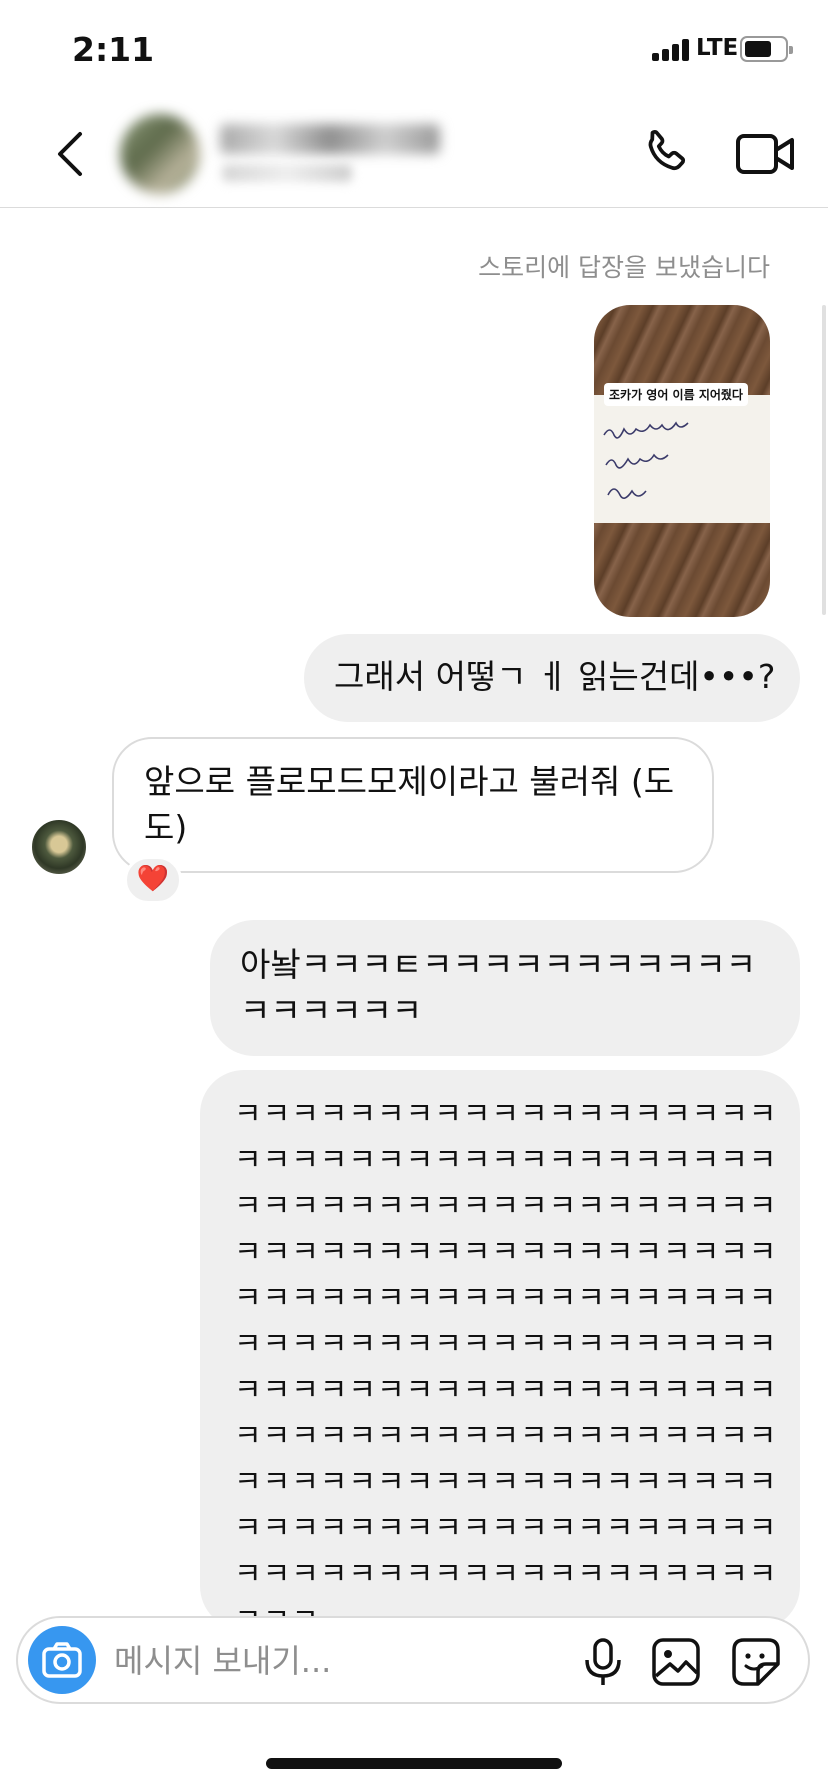 Image resolution: width=828 pixels, height=1792 pixels. I want to click on gallery-icon, so click(676, 1662).